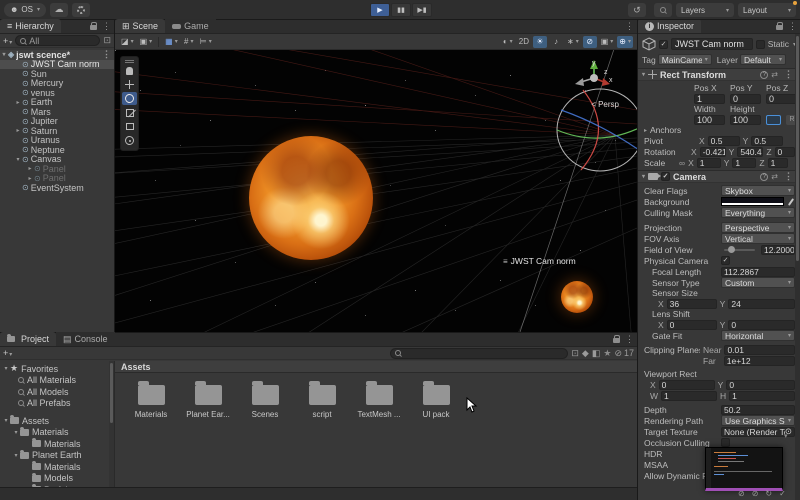 The height and width of the screenshot is (500, 800). Describe the element at coordinates (151, 400) in the screenshot. I see `asset-folder: Materials` at that location.